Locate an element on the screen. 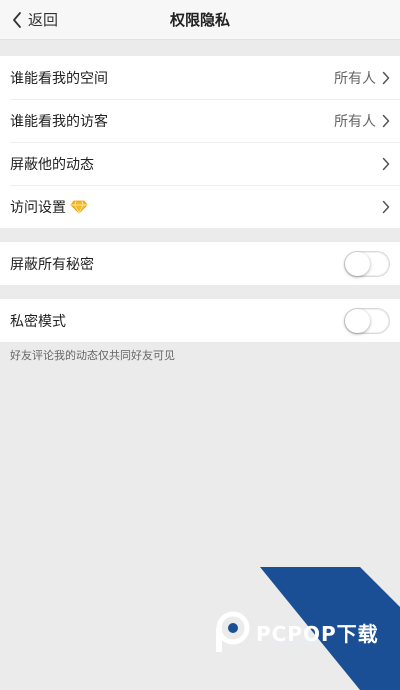 This screenshot has width=400, height=690. row-label: 访问设置 is located at coordinates (38, 207).